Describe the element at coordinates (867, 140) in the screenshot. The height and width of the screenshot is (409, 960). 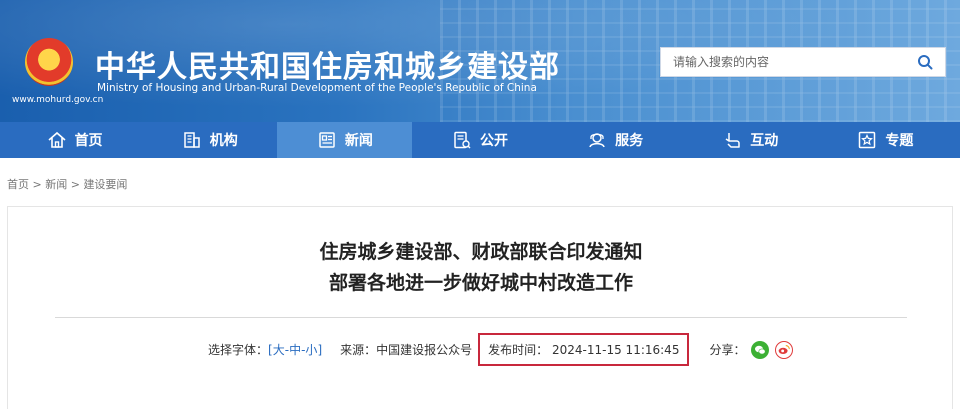
I see `topic-icon` at that location.